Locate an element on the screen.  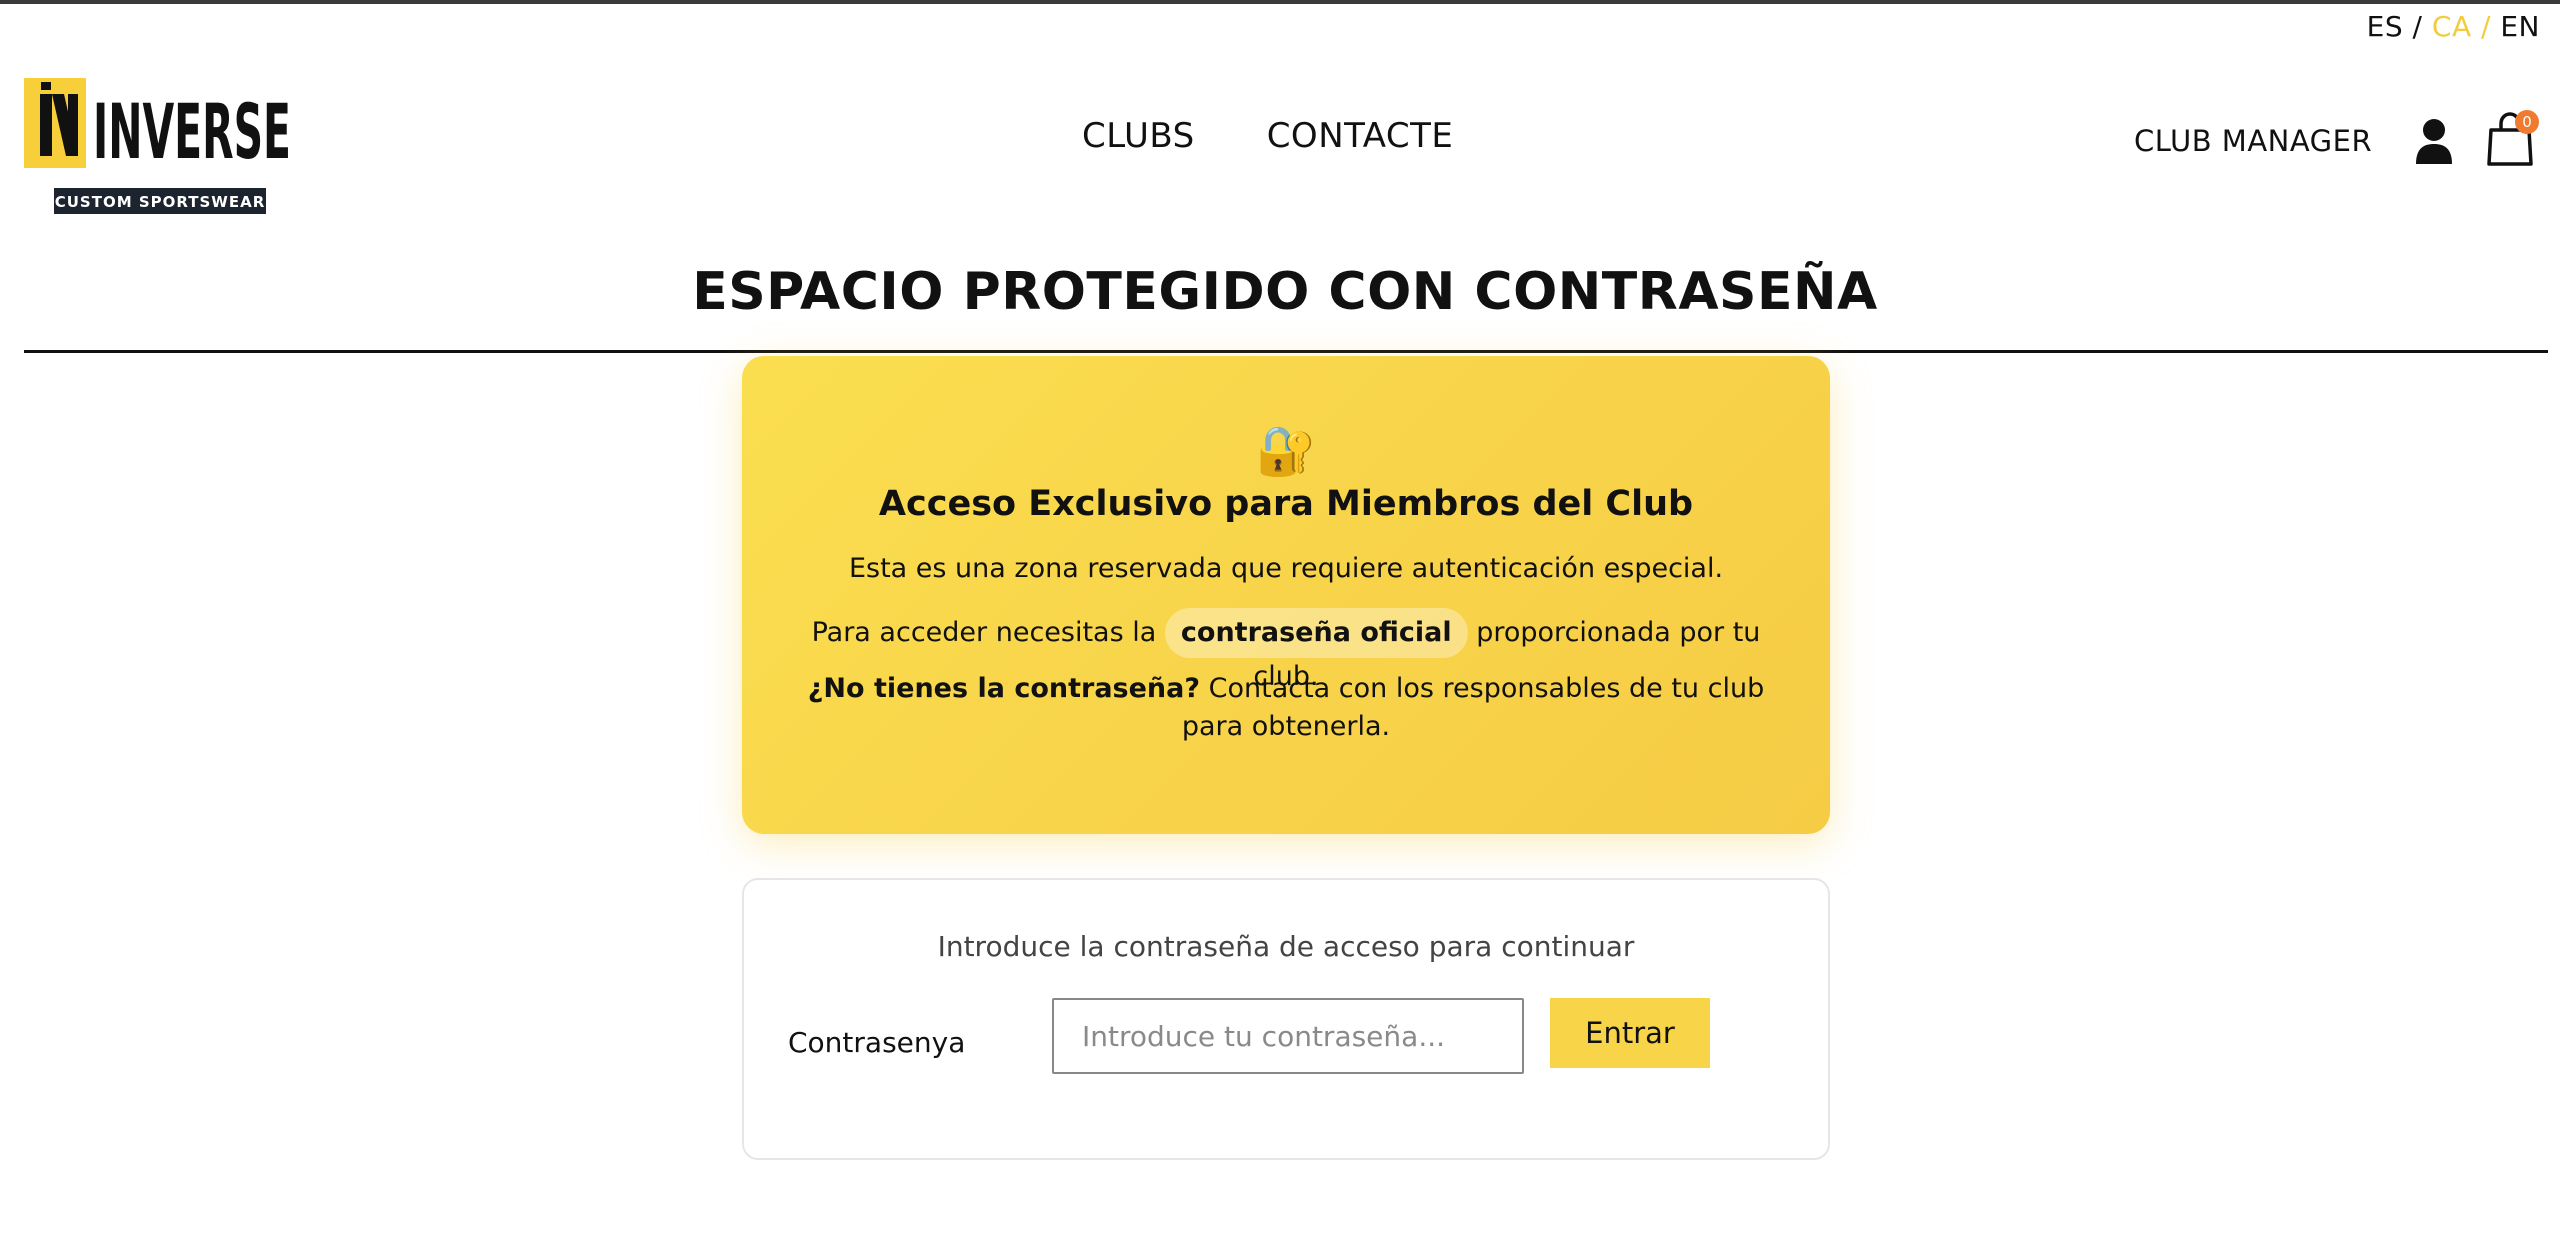
notice-heading: Acceso Exclusivo para Miembros del Club is located at coordinates (1286, 504).